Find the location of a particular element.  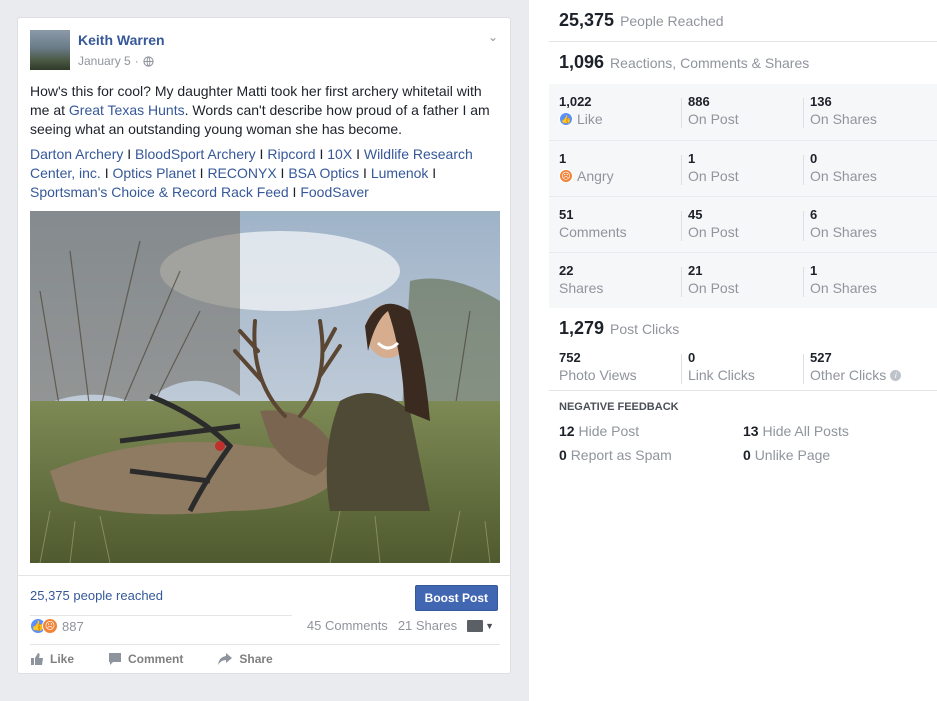

engagement-stat: 1,096 Reactions, Comments & Shares is located at coordinates (684, 62).